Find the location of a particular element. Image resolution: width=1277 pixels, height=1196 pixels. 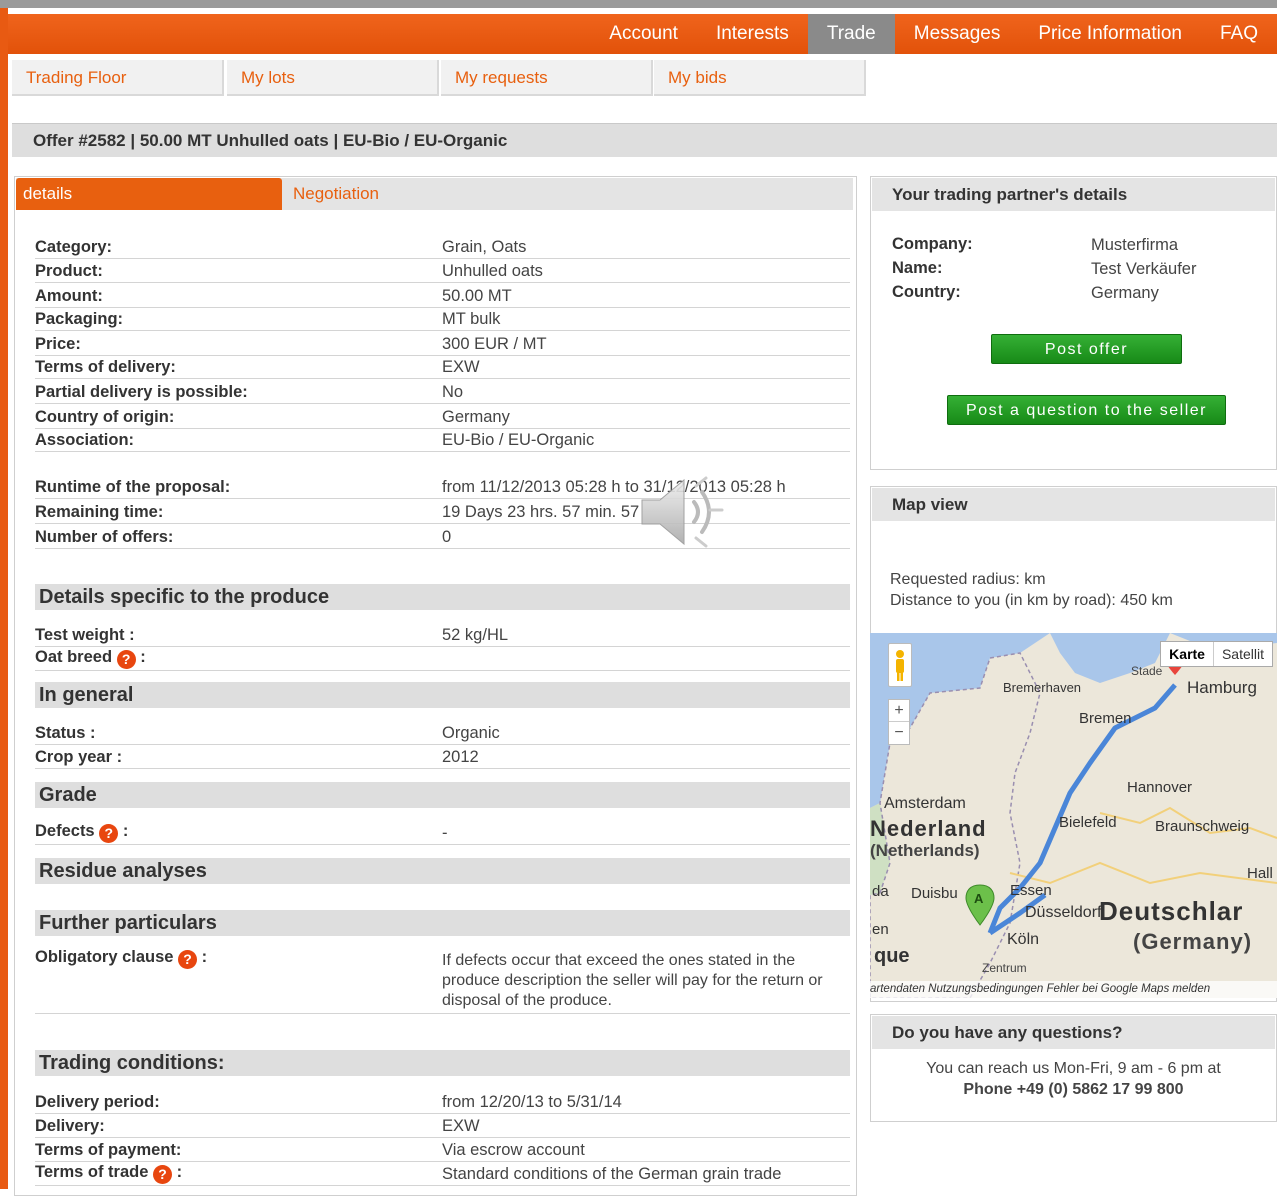

map-label-en: en is located at coordinates (880, 929).